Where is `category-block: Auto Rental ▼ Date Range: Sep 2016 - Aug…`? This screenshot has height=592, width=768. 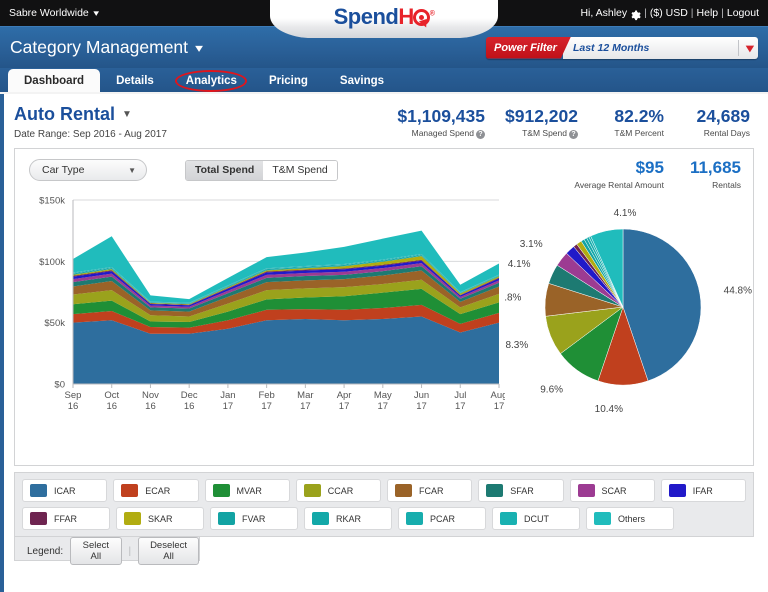
category-block: Auto Rental ▼ Date Range: Sep 2016 - Aug… is located at coordinates (90, 122).